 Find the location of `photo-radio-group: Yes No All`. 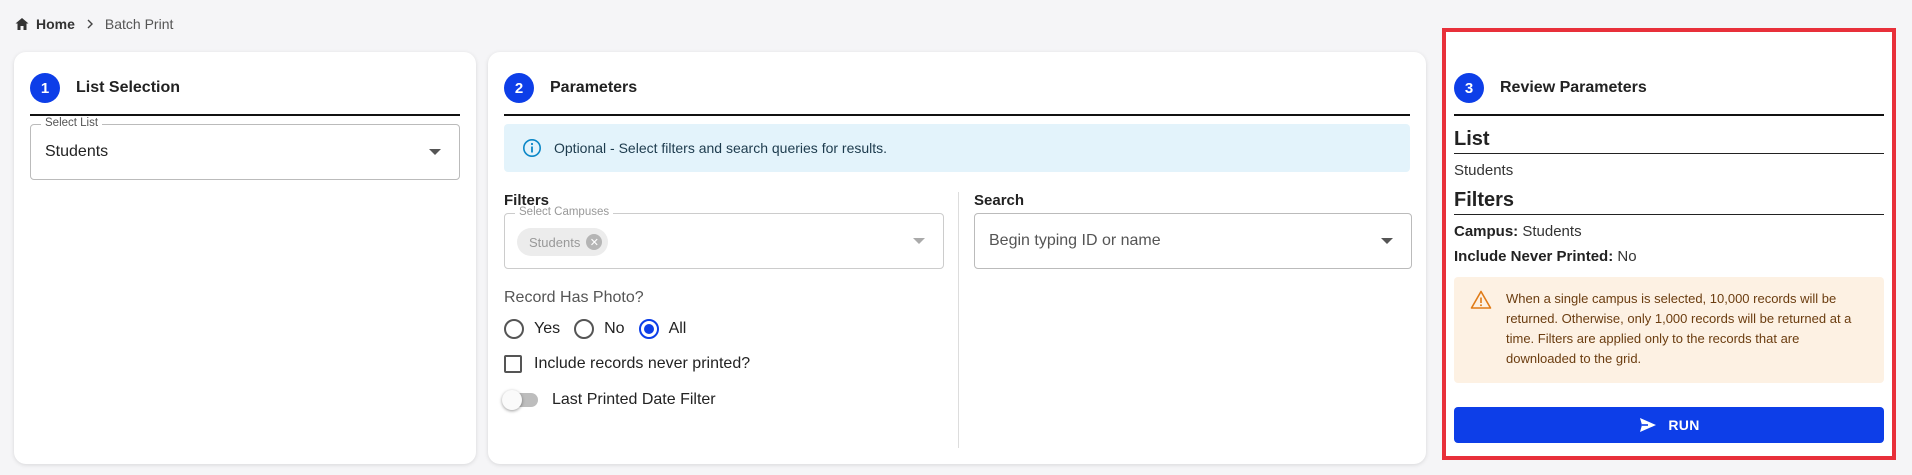

photo-radio-group: Yes No All is located at coordinates (724, 329).